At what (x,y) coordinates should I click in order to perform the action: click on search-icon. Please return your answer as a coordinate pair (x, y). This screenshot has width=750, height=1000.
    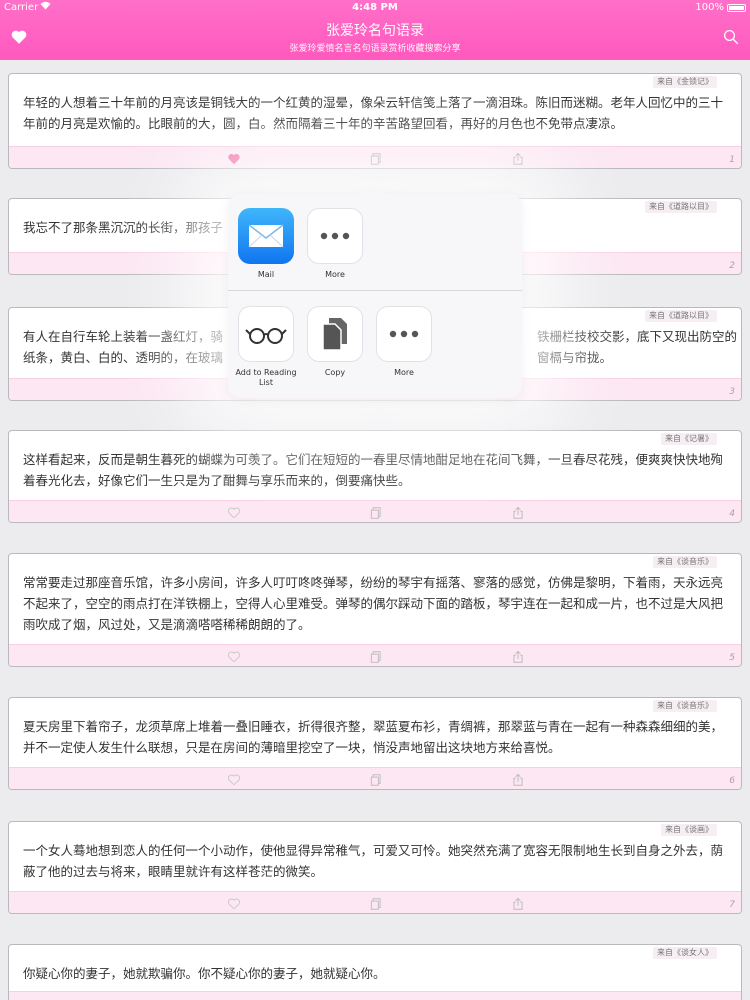
    Looking at the image, I should click on (731, 37).